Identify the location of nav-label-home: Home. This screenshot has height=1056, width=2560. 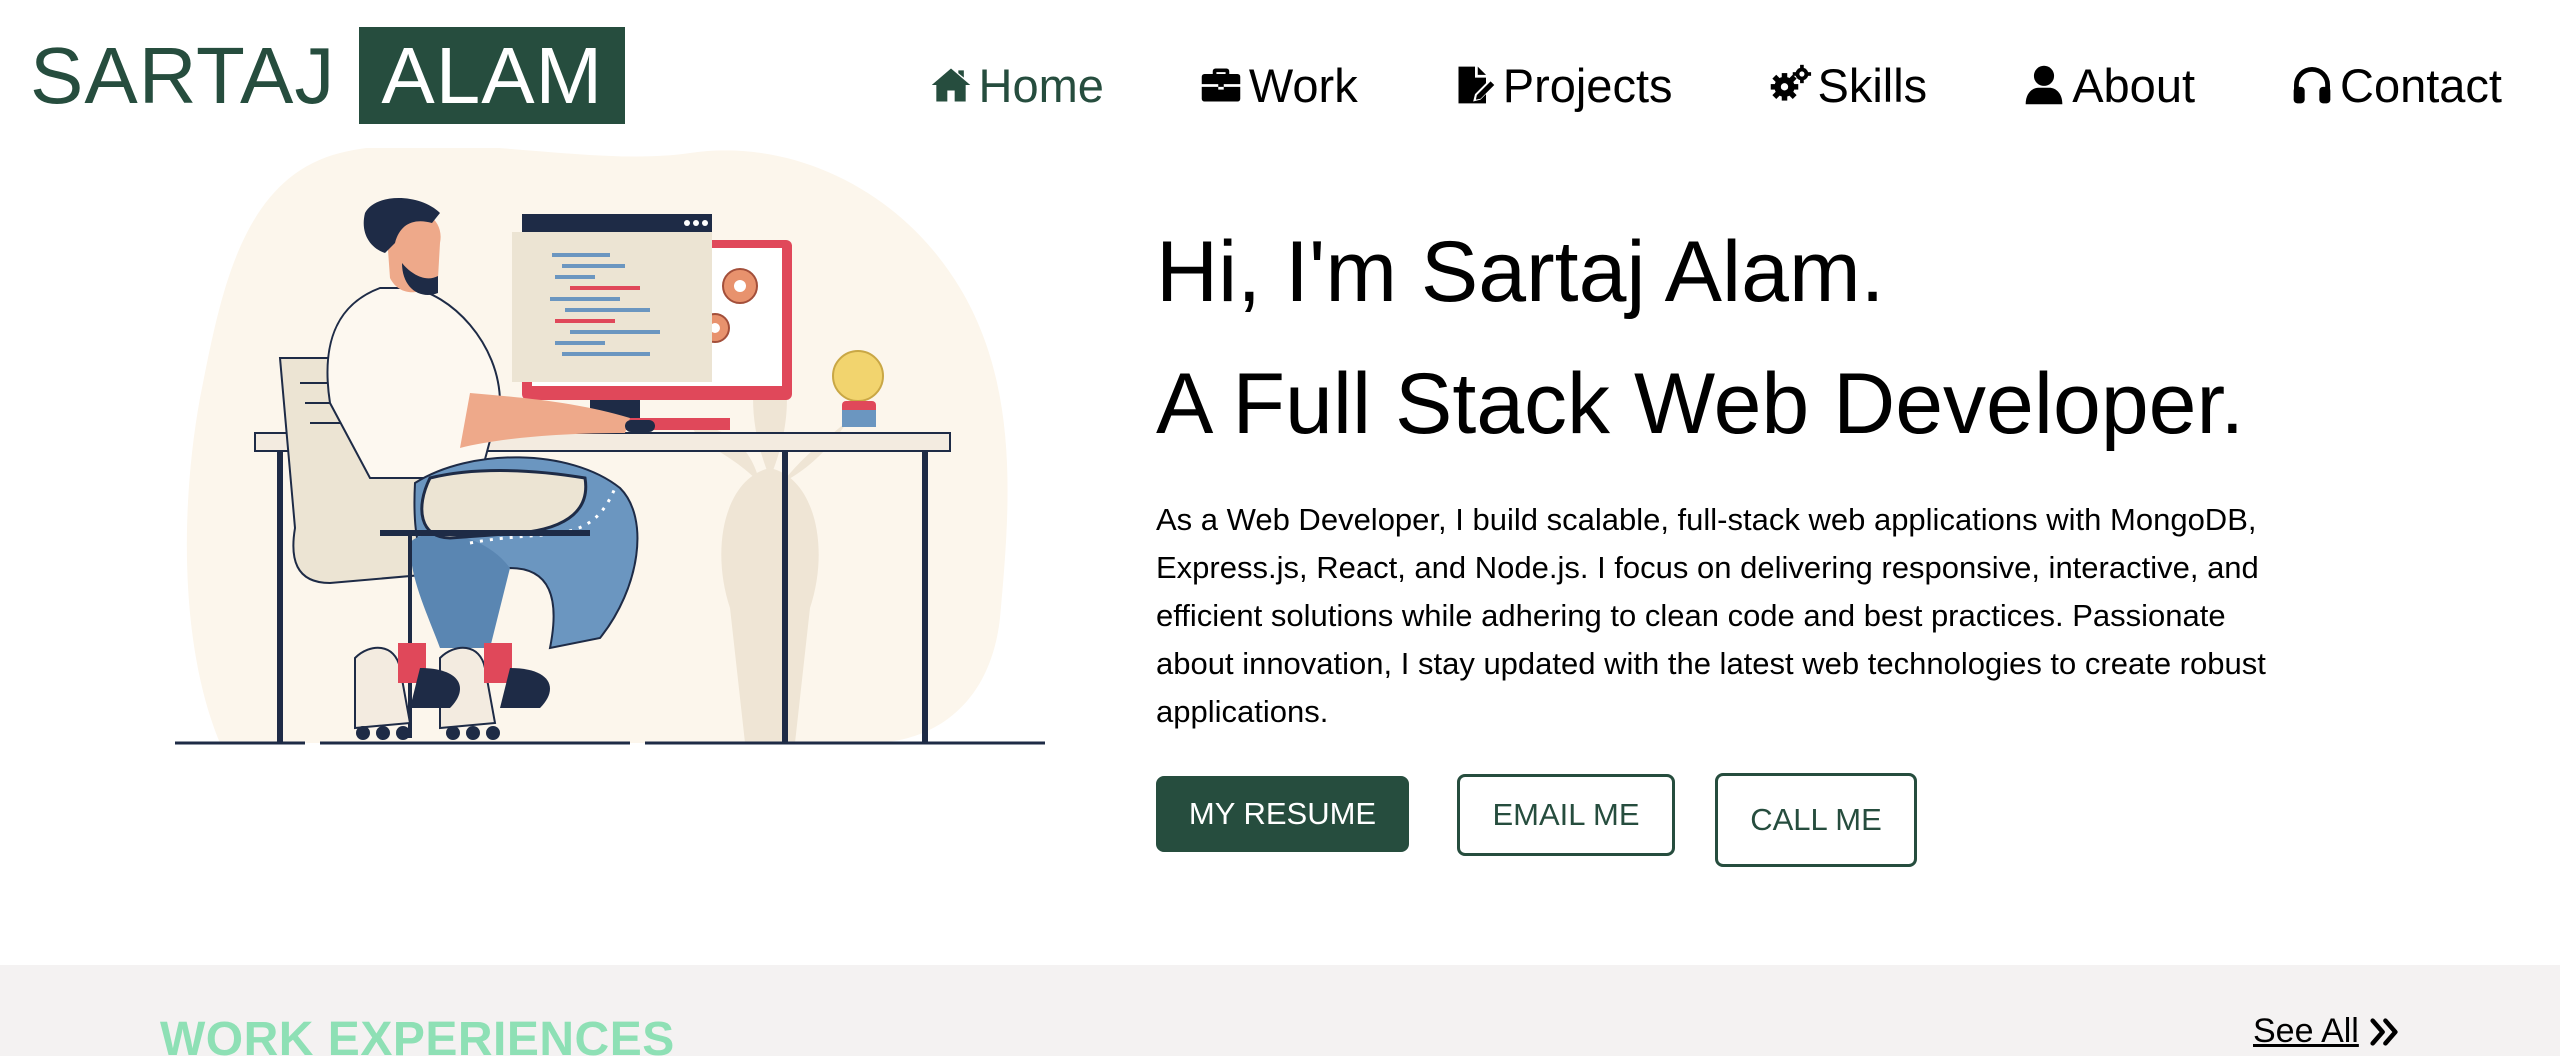
(1041, 85).